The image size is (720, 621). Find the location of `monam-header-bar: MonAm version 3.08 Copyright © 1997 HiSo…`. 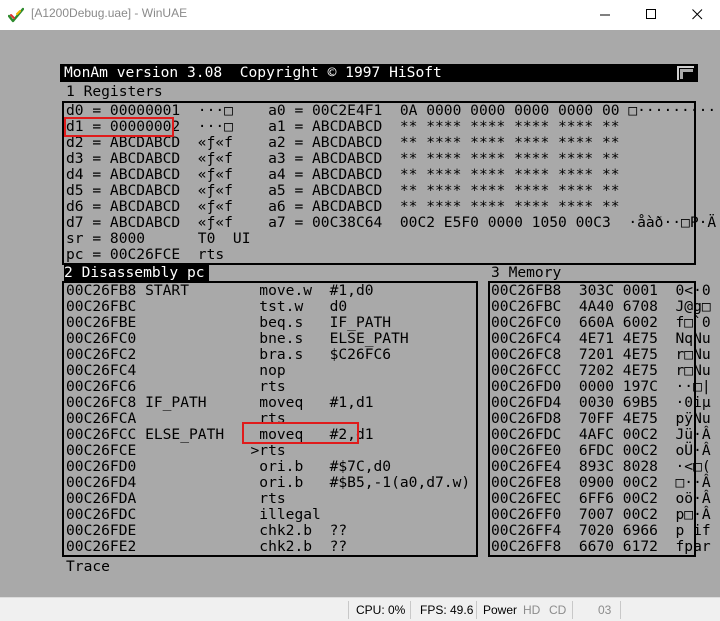

monam-header-bar: MonAm version 3.08 Copyright © 1997 HiSo… is located at coordinates (379, 73).